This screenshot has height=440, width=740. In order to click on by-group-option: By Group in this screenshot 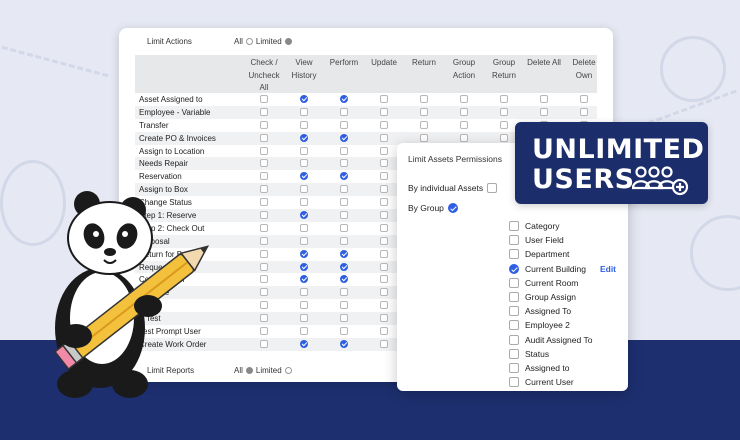, I will do `click(433, 208)`.